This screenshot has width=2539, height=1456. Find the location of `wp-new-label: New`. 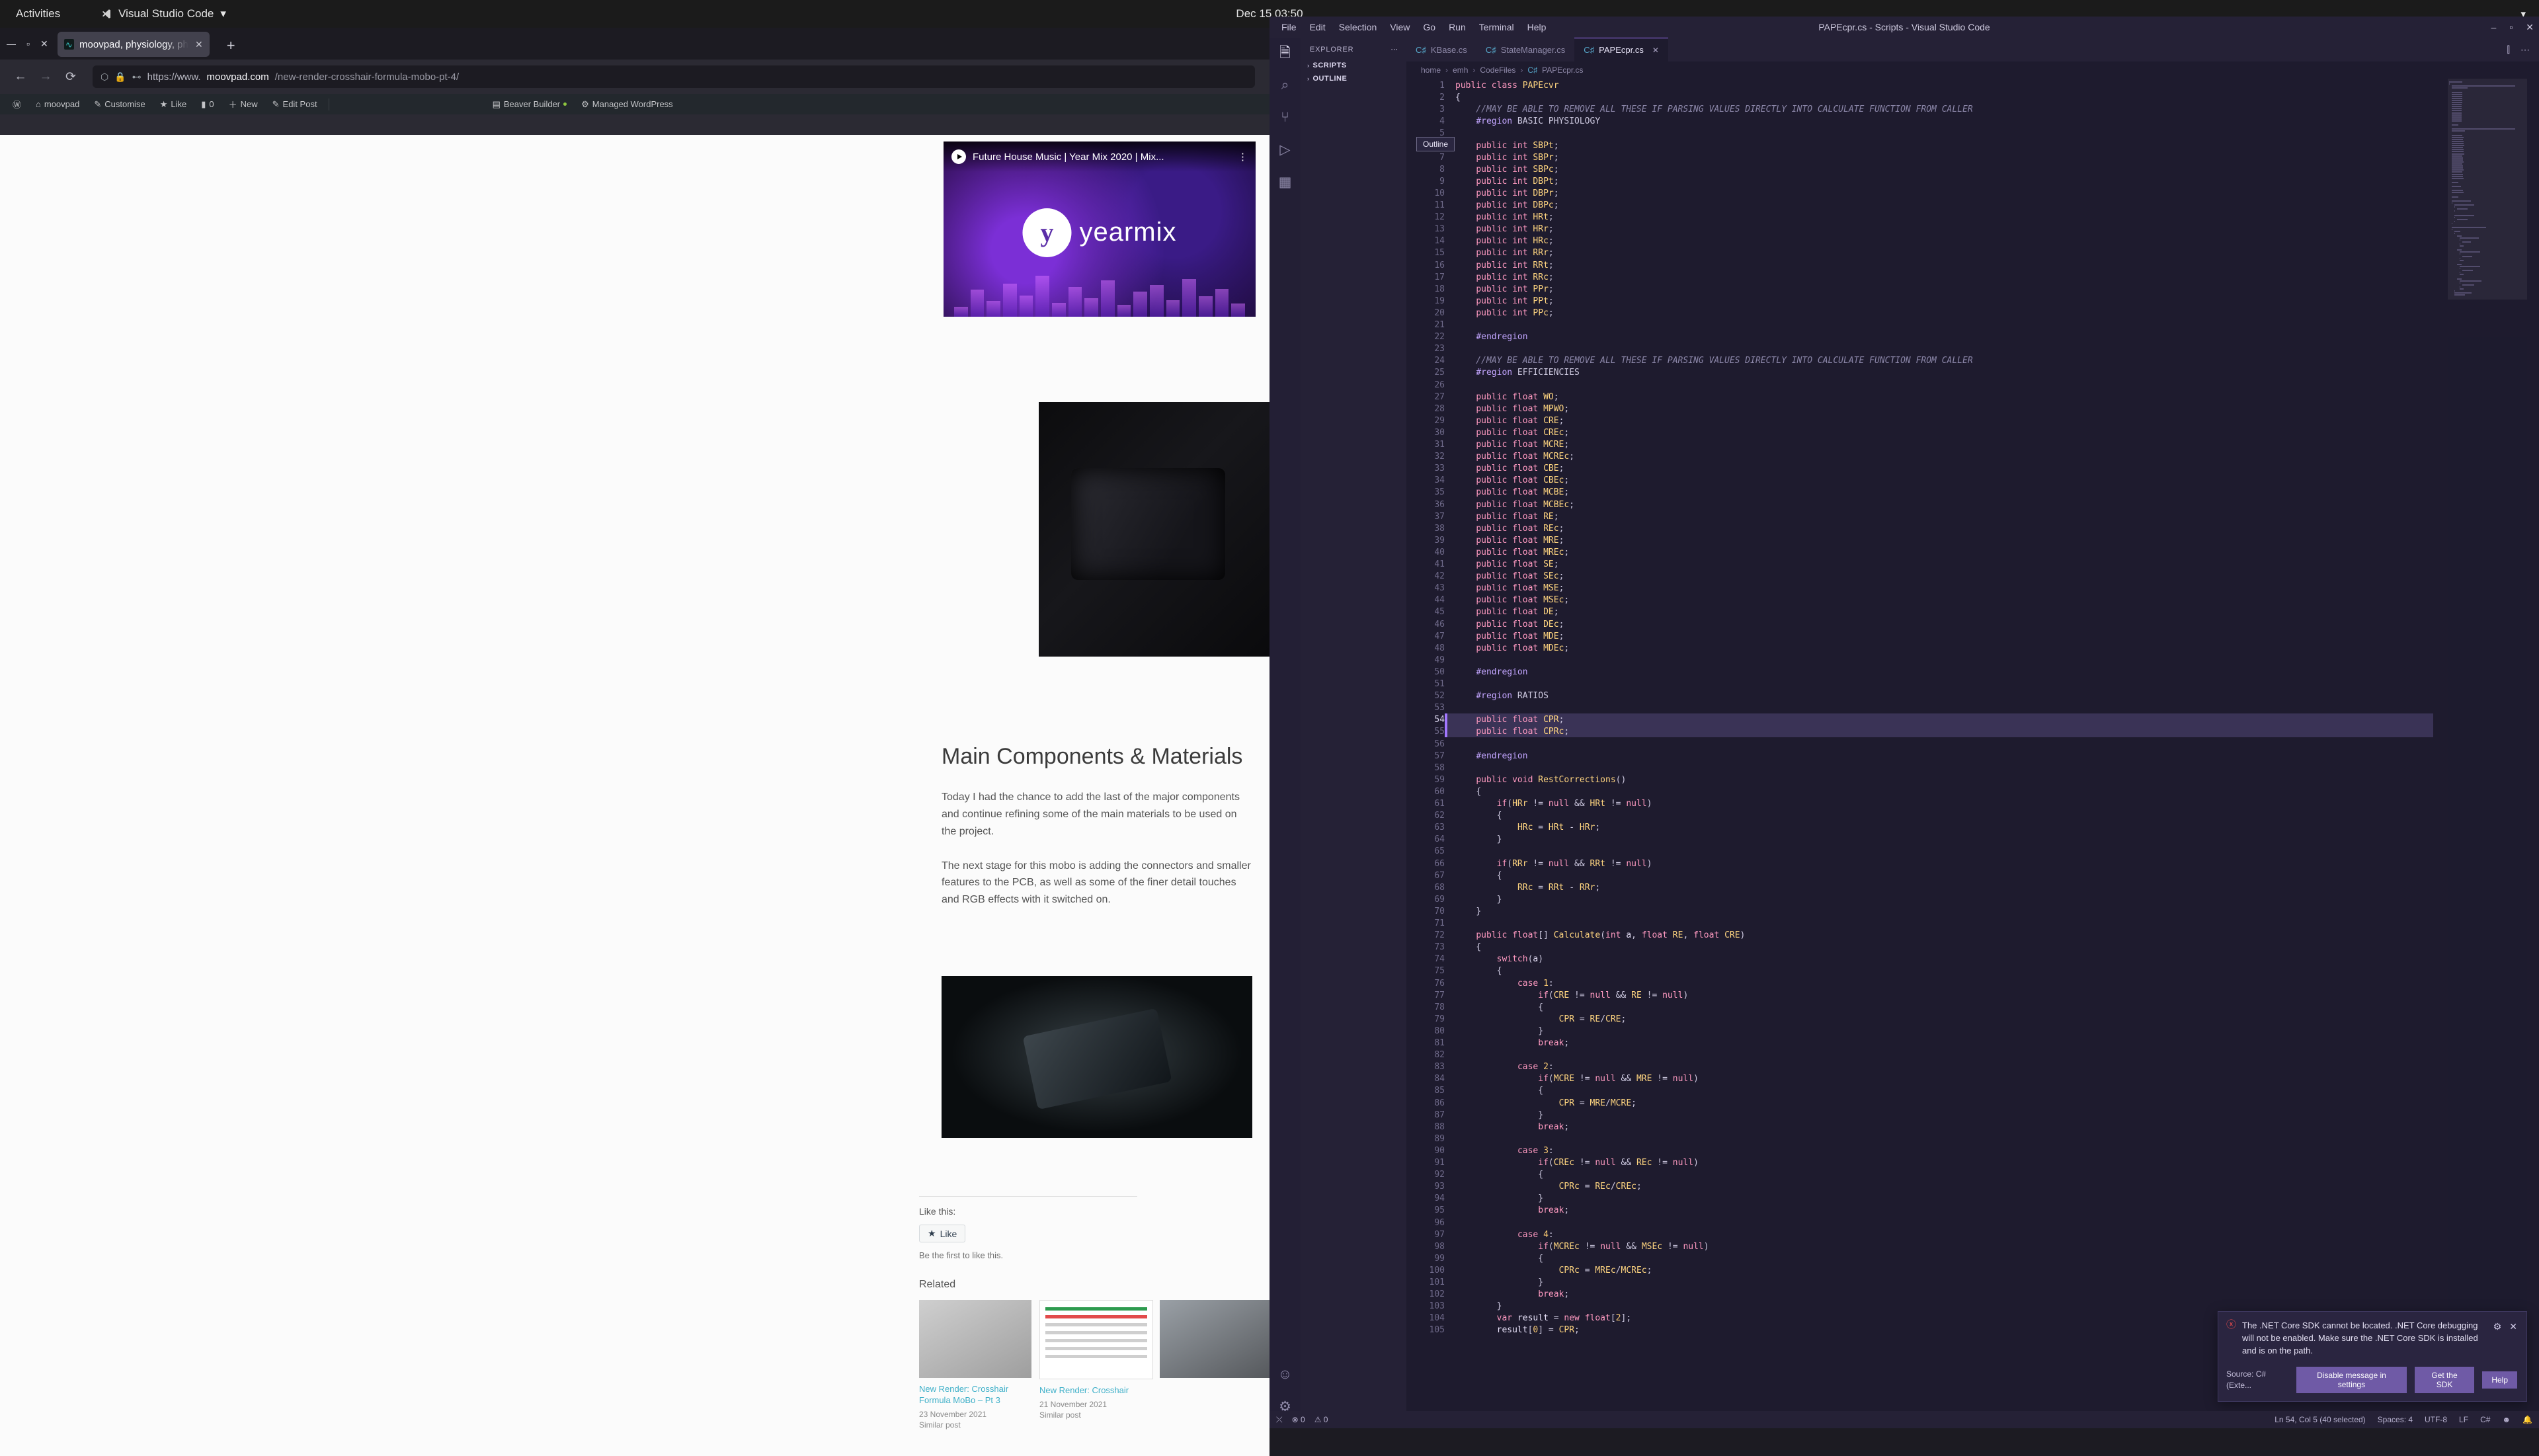

wp-new-label: New is located at coordinates (249, 104).